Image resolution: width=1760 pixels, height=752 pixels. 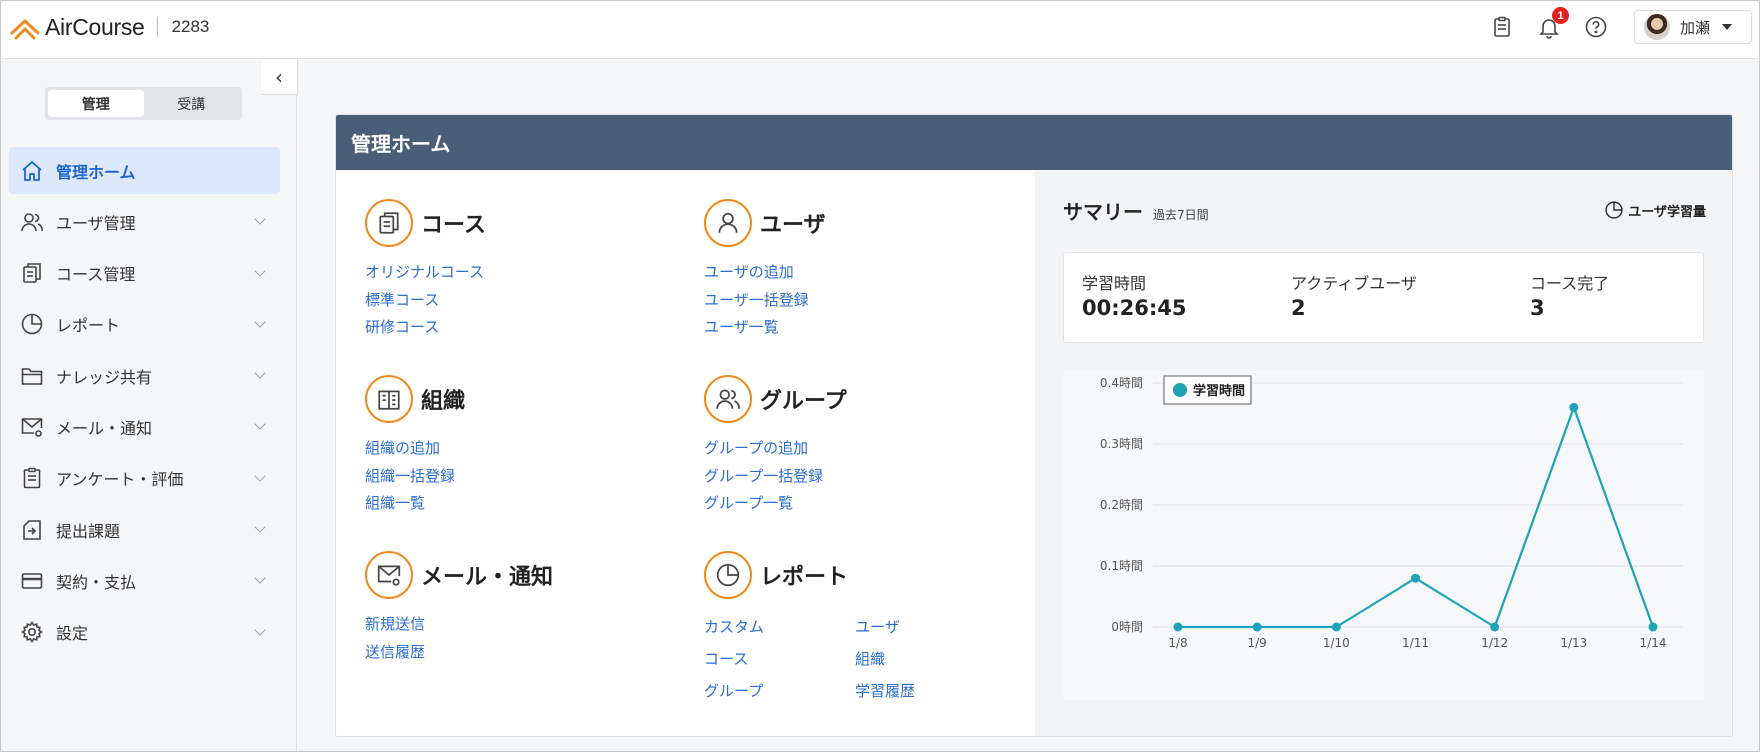 What do you see at coordinates (775, 504) in the screenshot?
I see `link-group-list: グループ一覧` at bounding box center [775, 504].